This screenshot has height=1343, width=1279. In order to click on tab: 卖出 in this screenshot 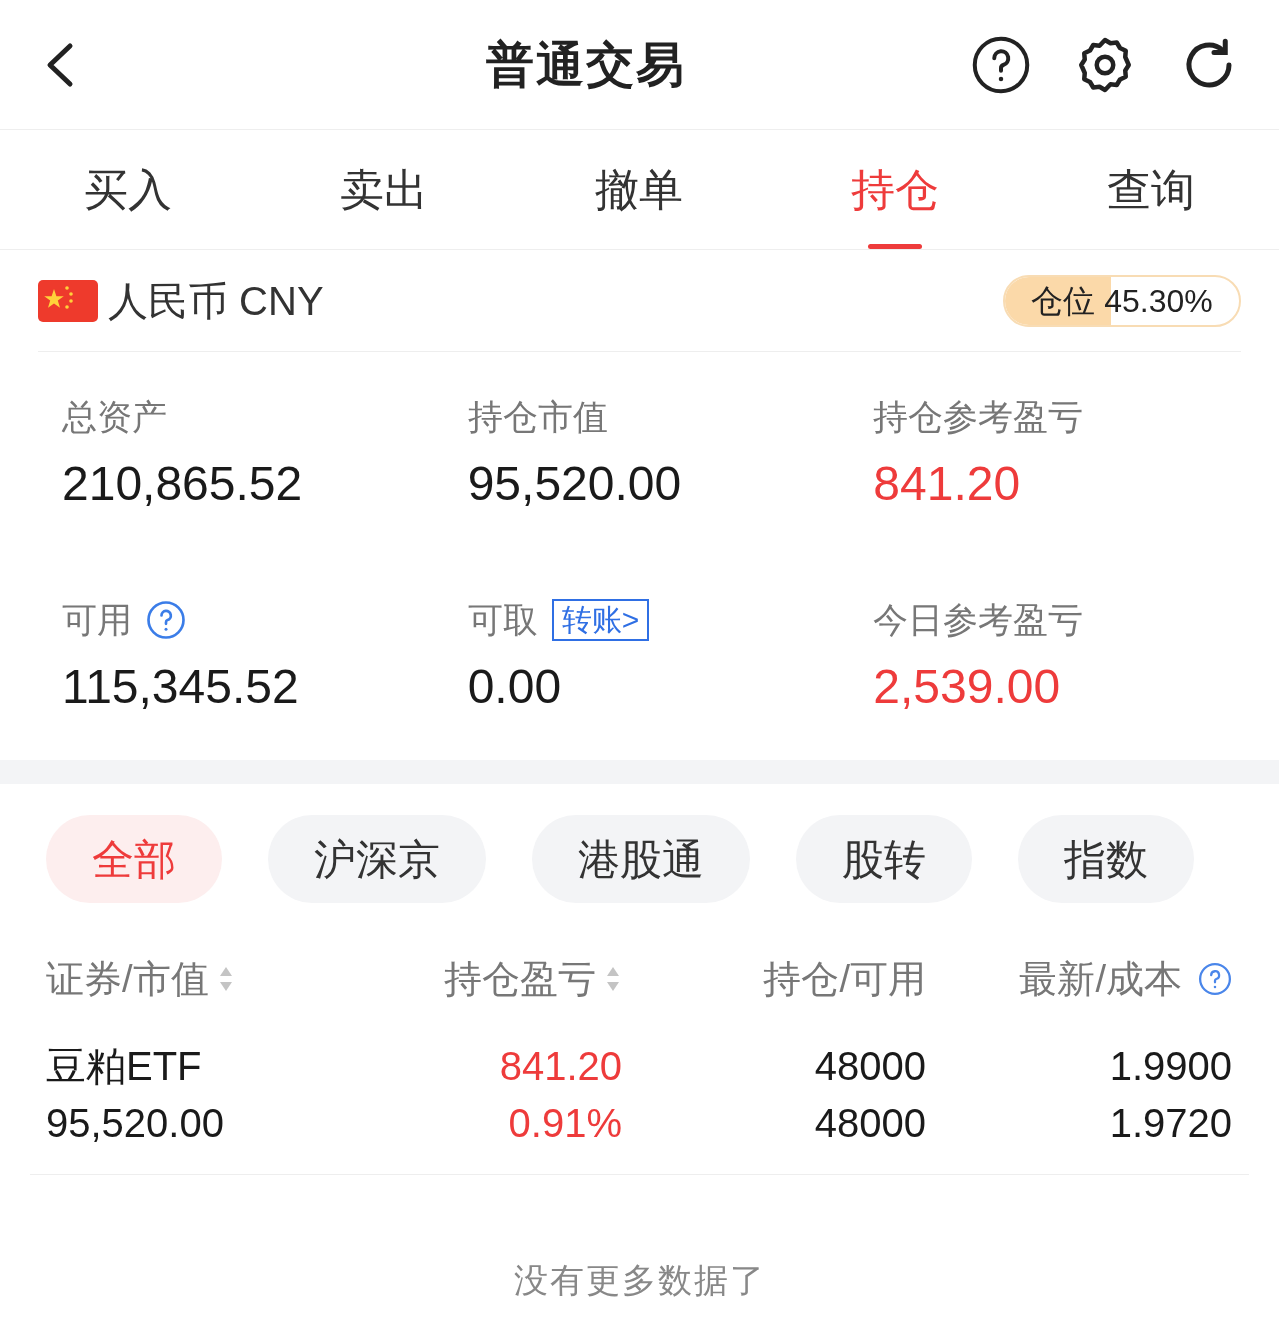, I will do `click(383, 189)`.